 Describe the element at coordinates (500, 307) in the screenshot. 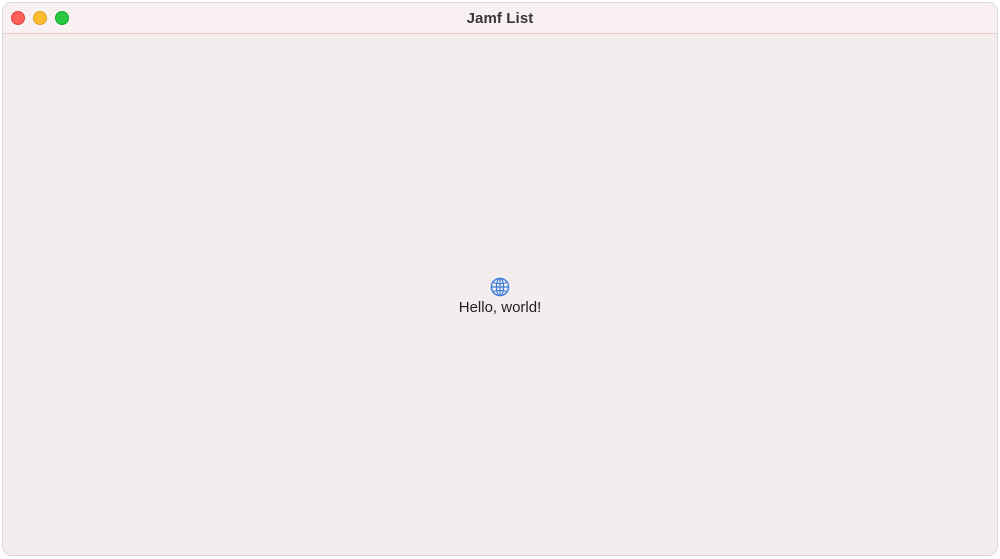

I see `greeting-text: Hello, world!` at that location.